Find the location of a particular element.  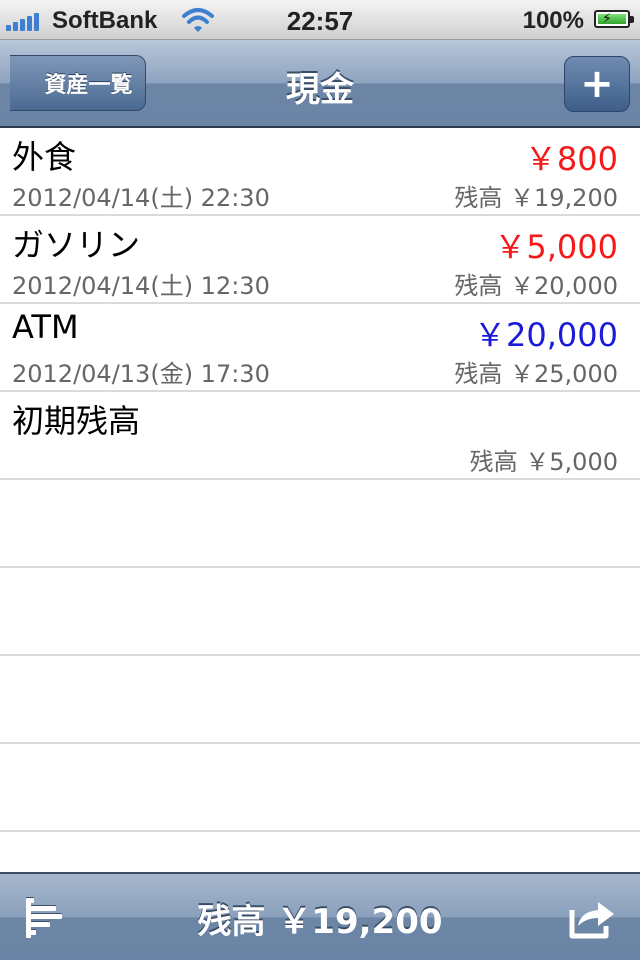

share-icon is located at coordinates (592, 918).